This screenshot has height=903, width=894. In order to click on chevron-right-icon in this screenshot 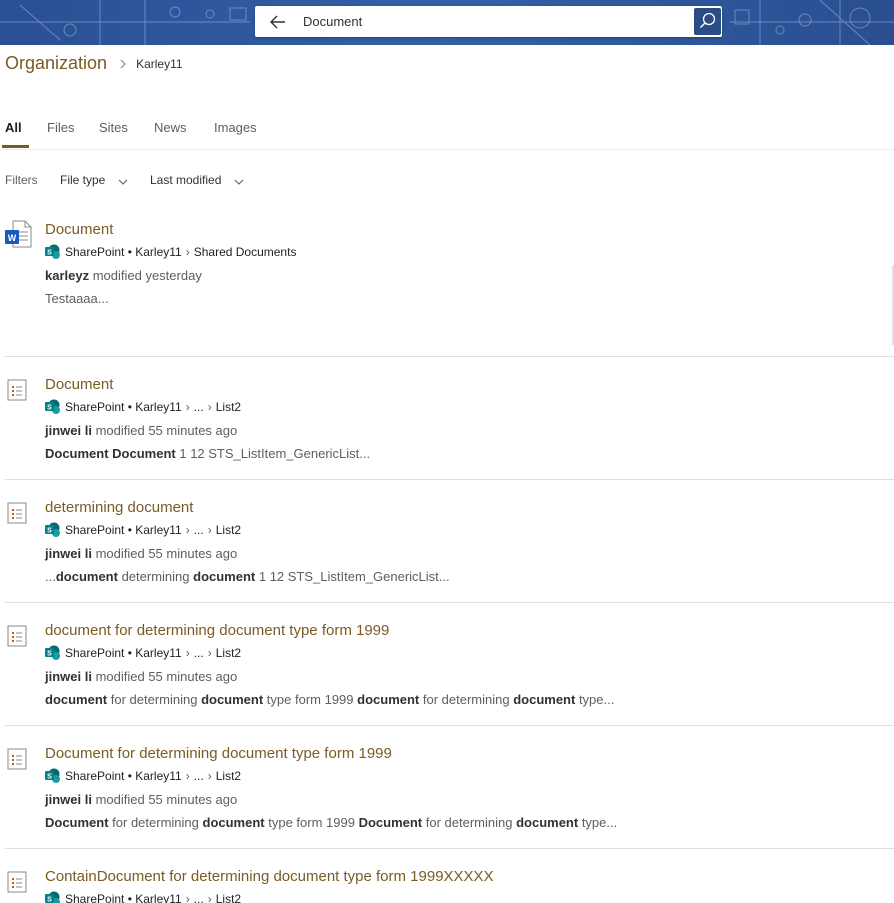, I will do `click(123, 64)`.